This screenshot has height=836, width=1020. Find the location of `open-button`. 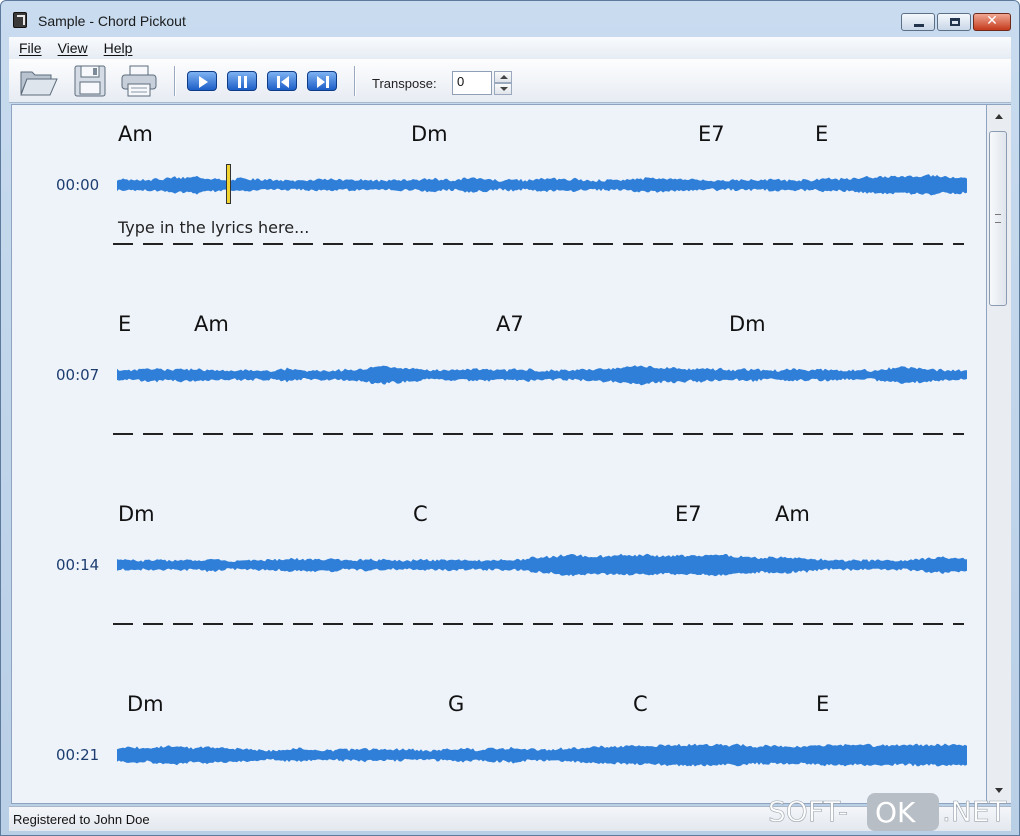

open-button is located at coordinates (39, 81).